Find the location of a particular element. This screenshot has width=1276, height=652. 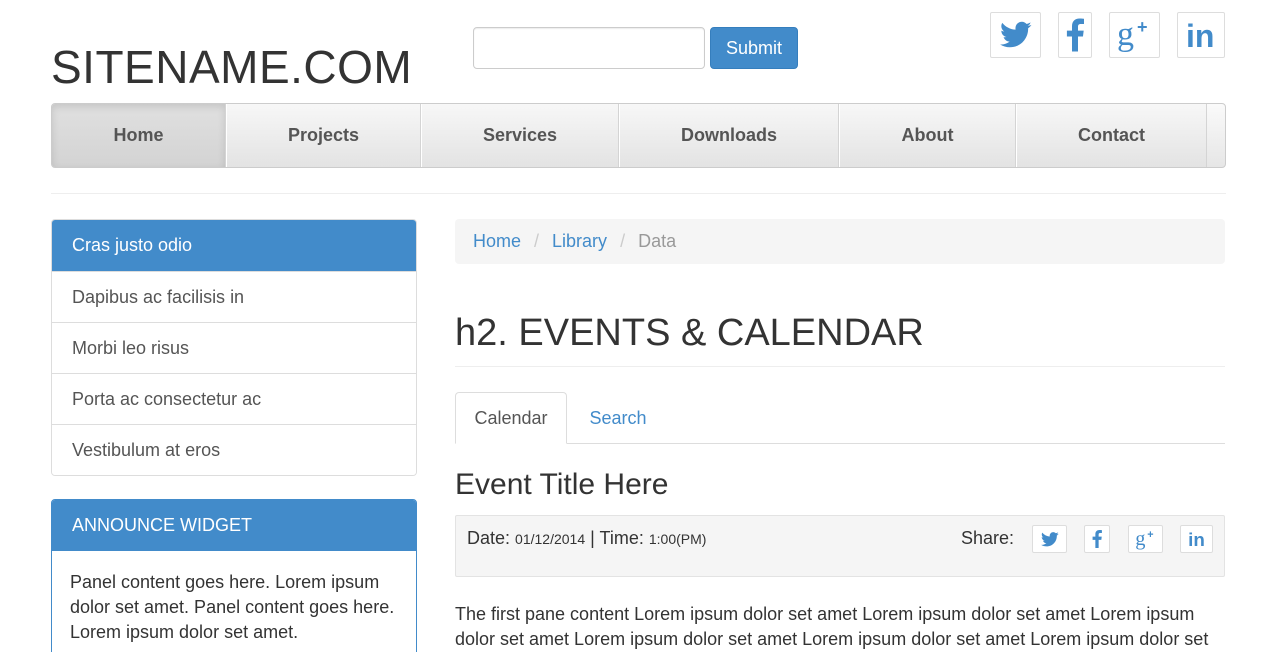

search-input is located at coordinates (589, 48).